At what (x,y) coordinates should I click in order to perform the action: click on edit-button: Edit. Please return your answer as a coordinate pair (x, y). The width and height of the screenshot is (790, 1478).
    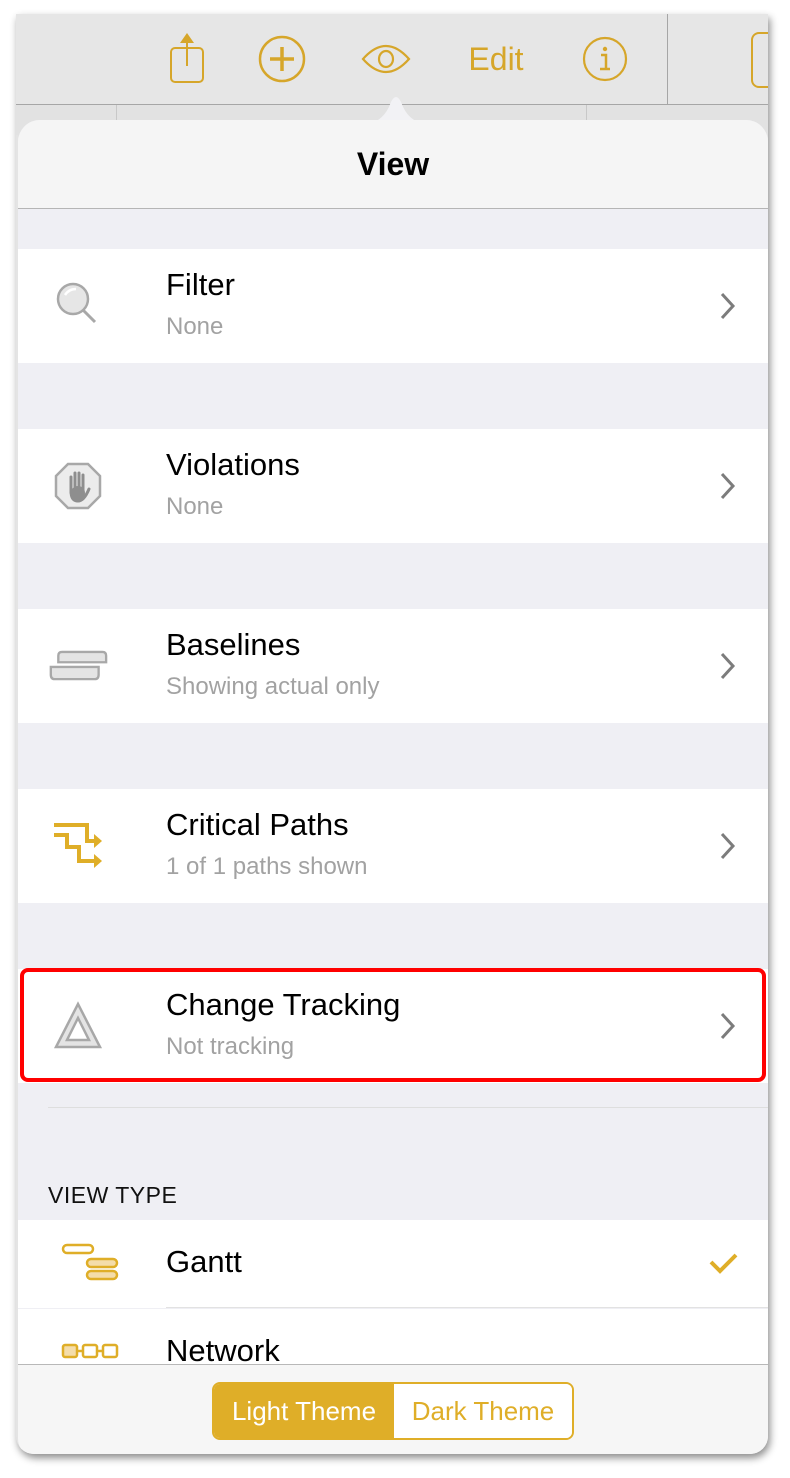
    Looking at the image, I should click on (496, 59).